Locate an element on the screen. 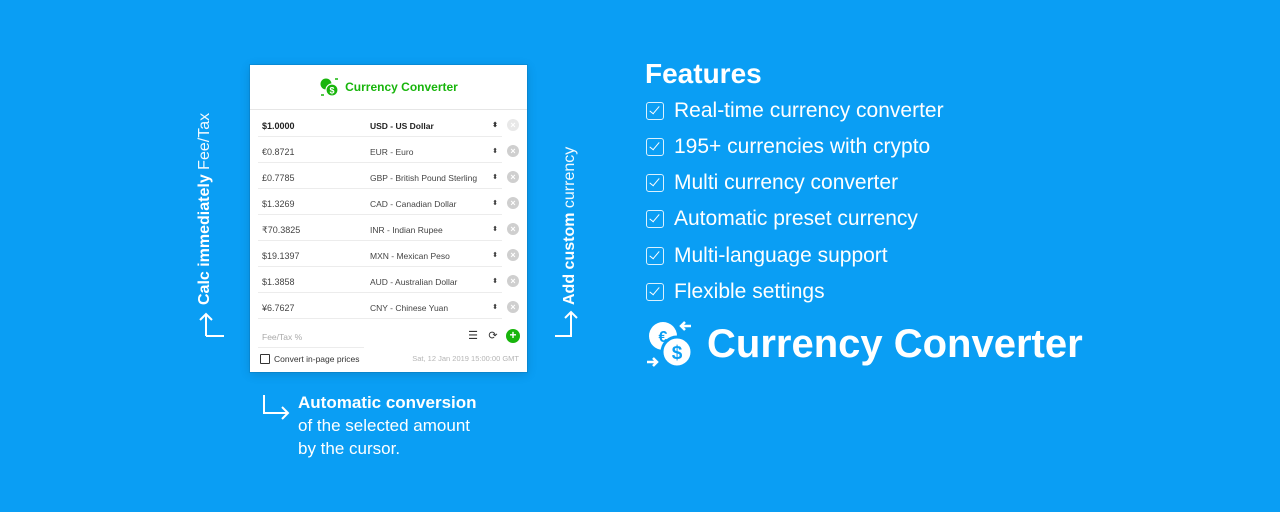  annotation-calc-bold: Calc immediately is located at coordinates (204, 239).